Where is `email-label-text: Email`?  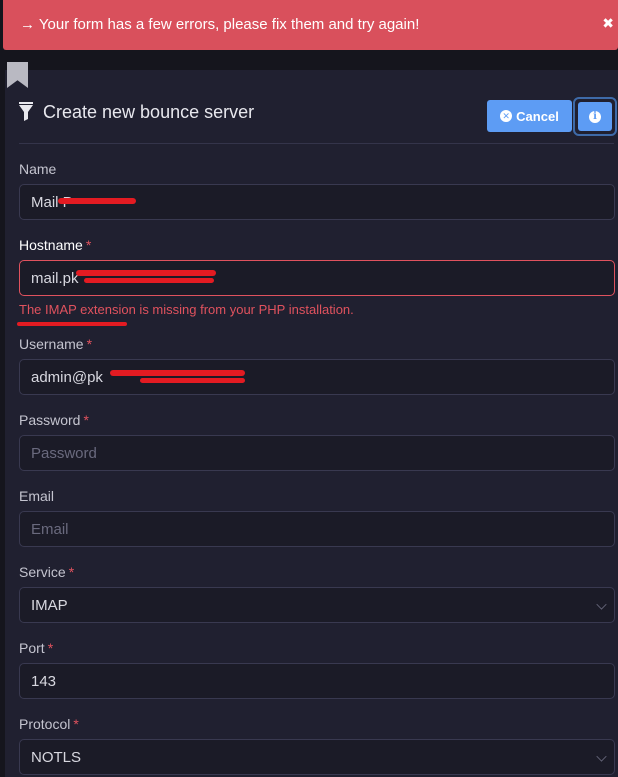 email-label-text: Email is located at coordinates (37, 496).